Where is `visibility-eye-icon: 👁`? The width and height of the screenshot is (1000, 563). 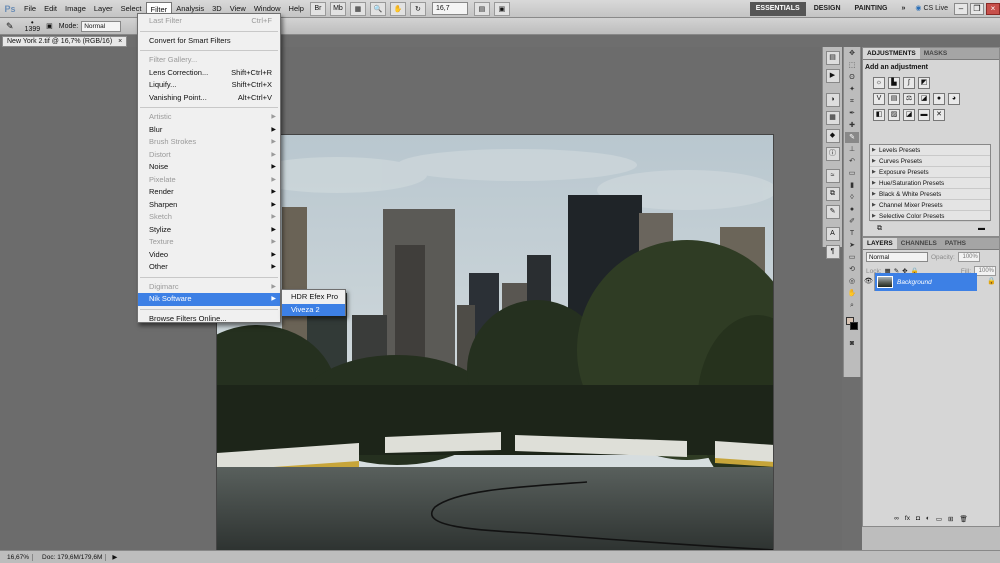
visibility-eye-icon: 👁 is located at coordinates (869, 282).